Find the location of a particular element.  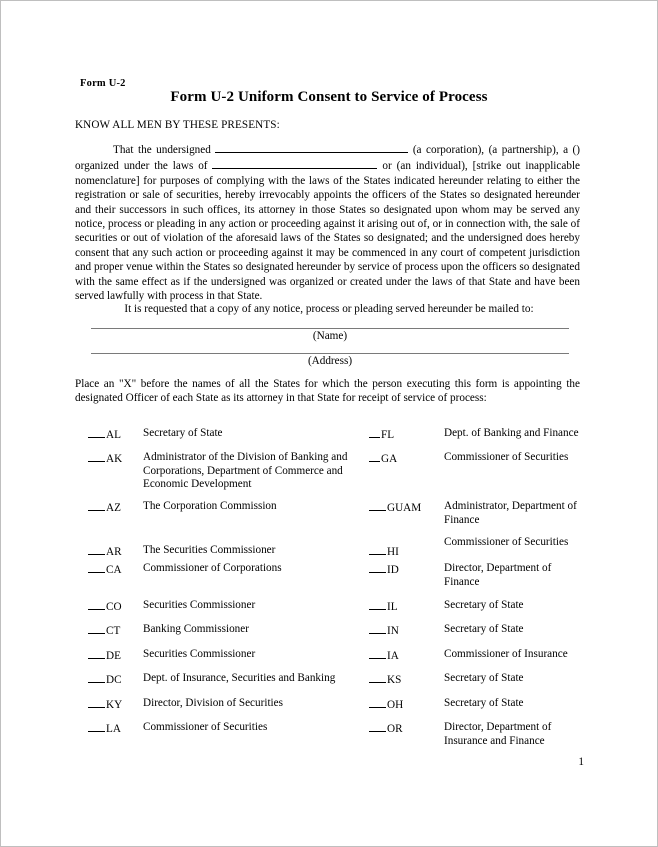

state-checkbox-il: IL is located at coordinates (383, 606).